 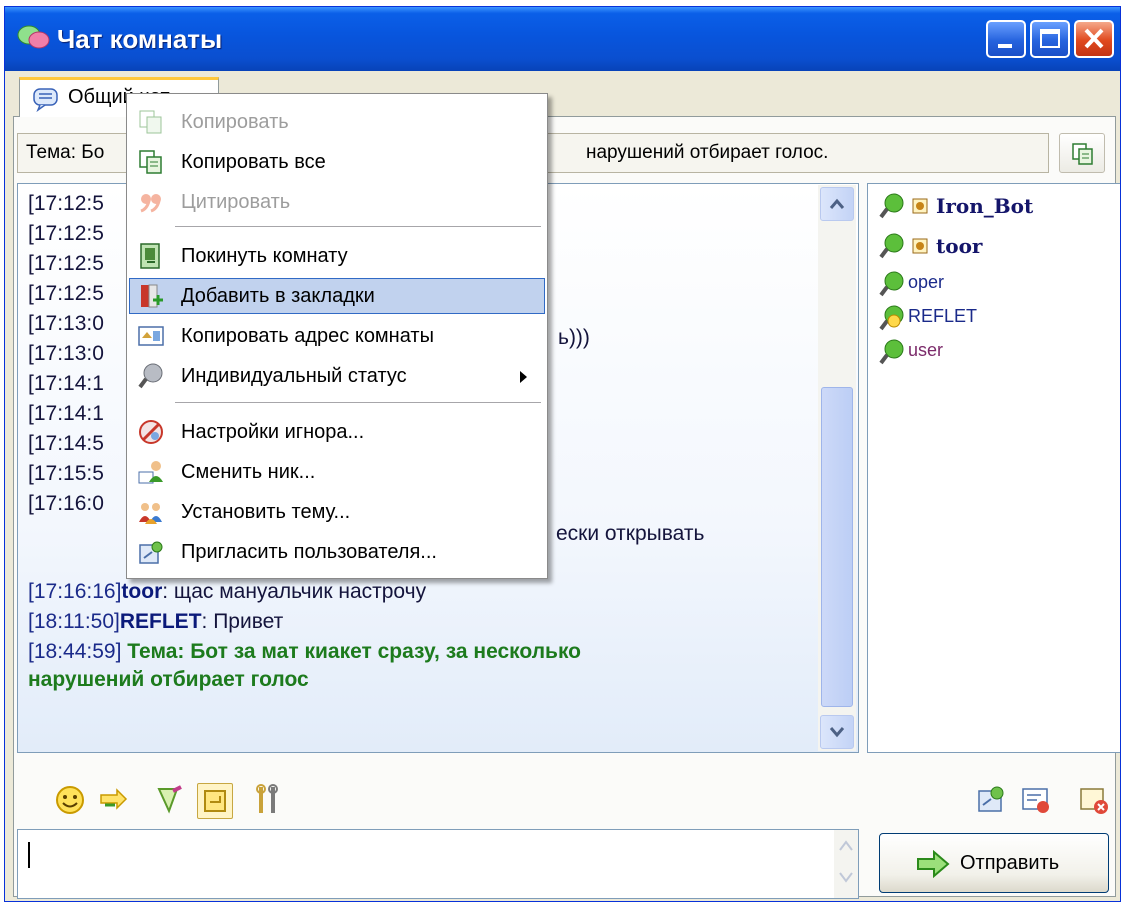 I want to click on maximize-button, so click(x=1050, y=39).